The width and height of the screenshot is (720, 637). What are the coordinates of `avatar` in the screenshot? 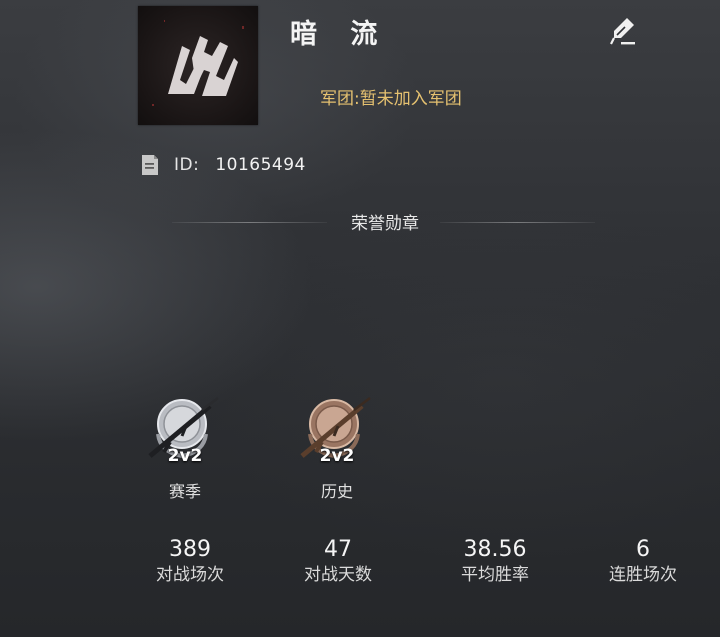 It's located at (198, 65).